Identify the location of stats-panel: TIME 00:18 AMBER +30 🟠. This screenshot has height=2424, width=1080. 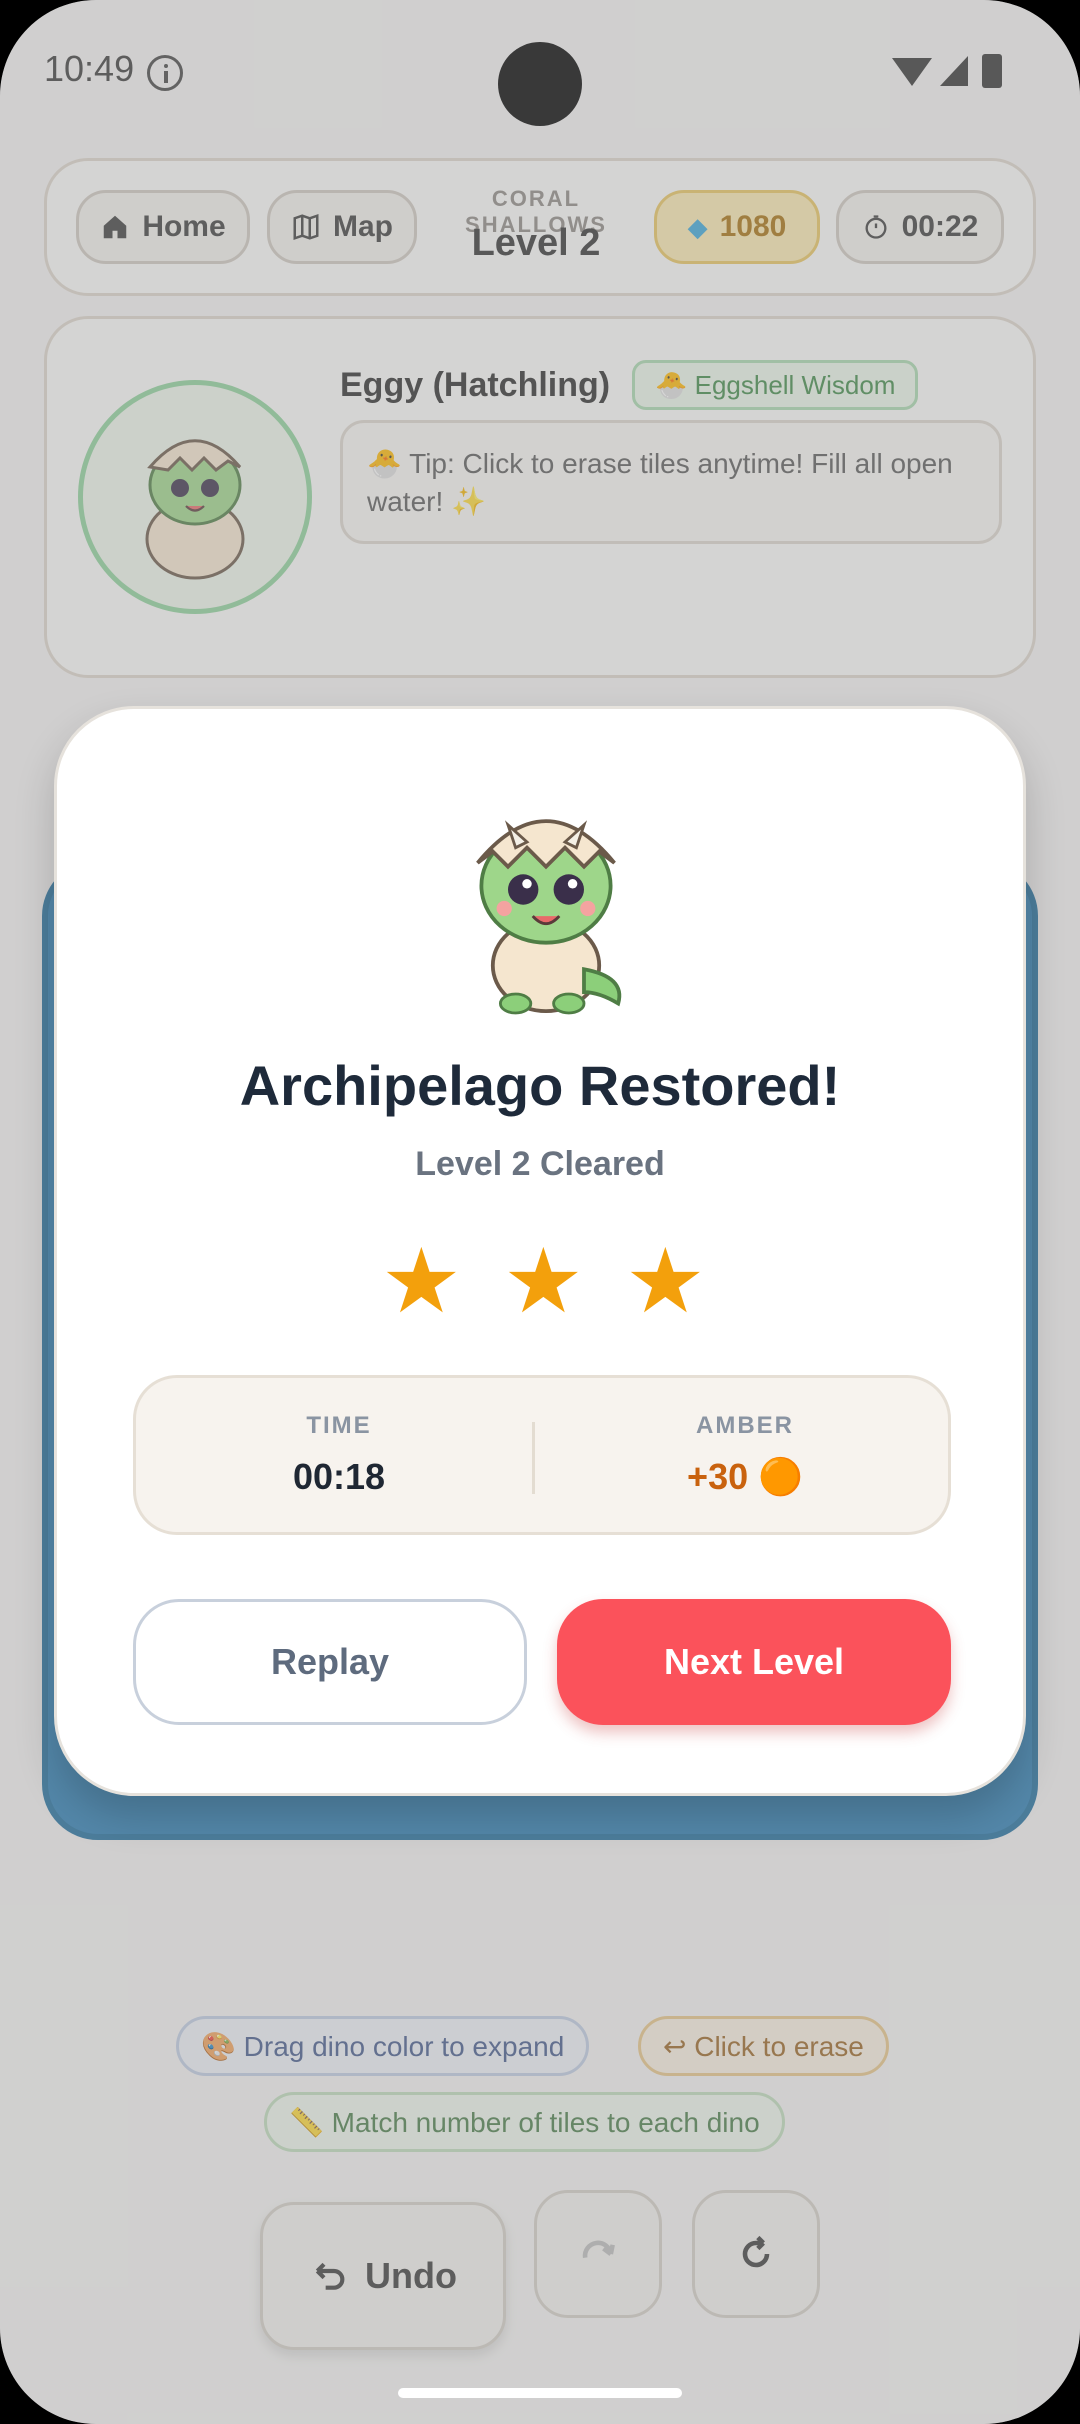
(542, 1455).